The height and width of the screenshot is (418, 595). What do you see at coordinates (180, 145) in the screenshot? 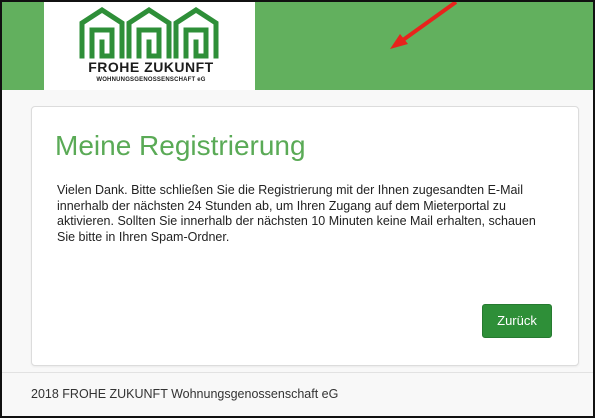
I see `page-title: Meine Registrierung` at bounding box center [180, 145].